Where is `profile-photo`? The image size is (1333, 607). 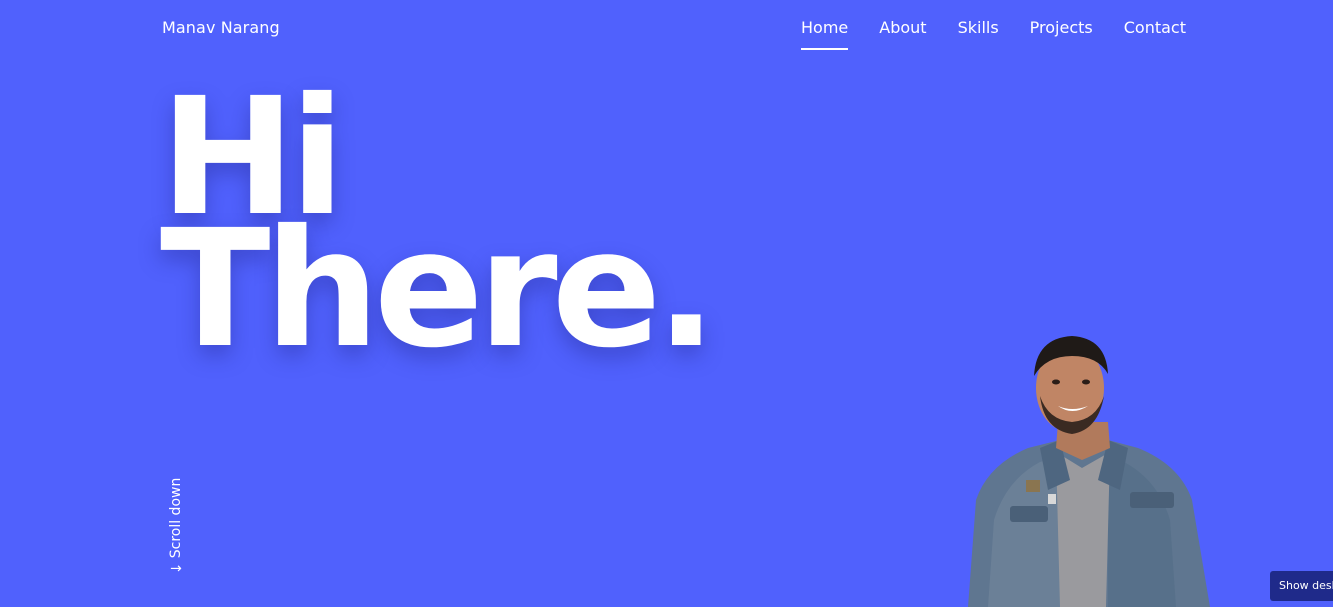
profile-photo is located at coordinates (1089, 471).